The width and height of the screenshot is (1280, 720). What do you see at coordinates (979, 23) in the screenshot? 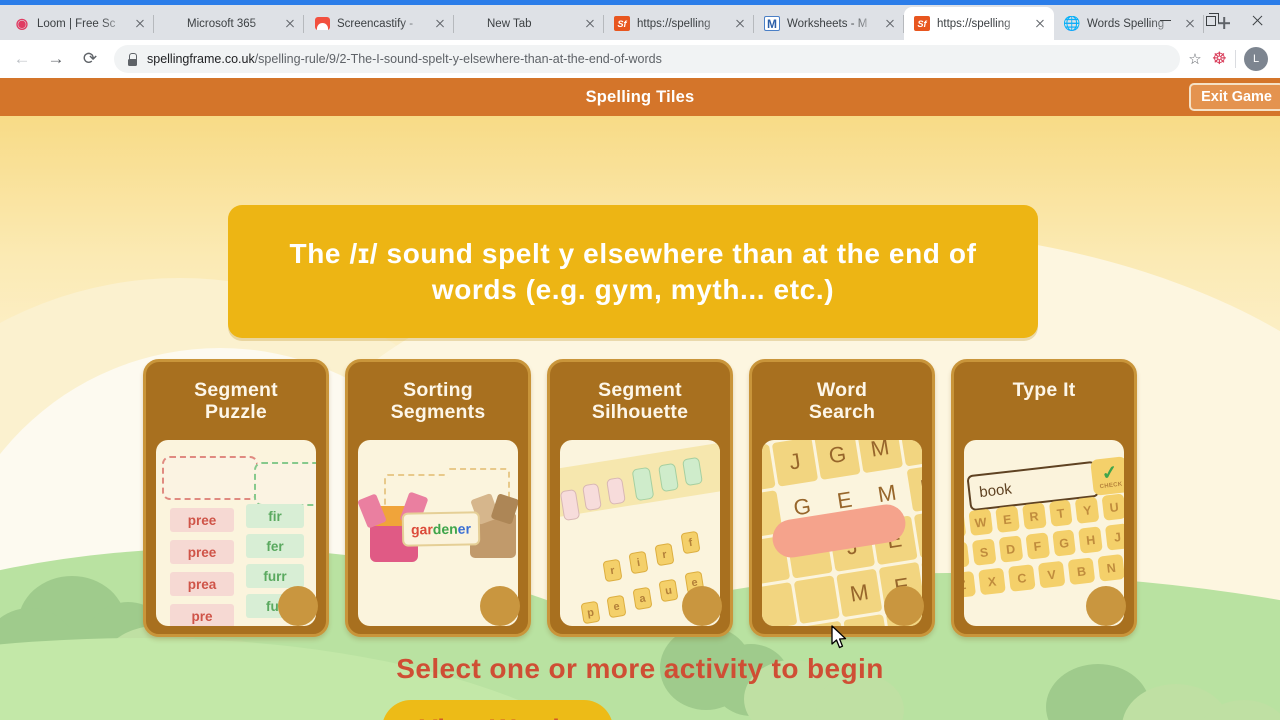
I see `browser-tab-active: Sf https://spelling` at bounding box center [979, 23].